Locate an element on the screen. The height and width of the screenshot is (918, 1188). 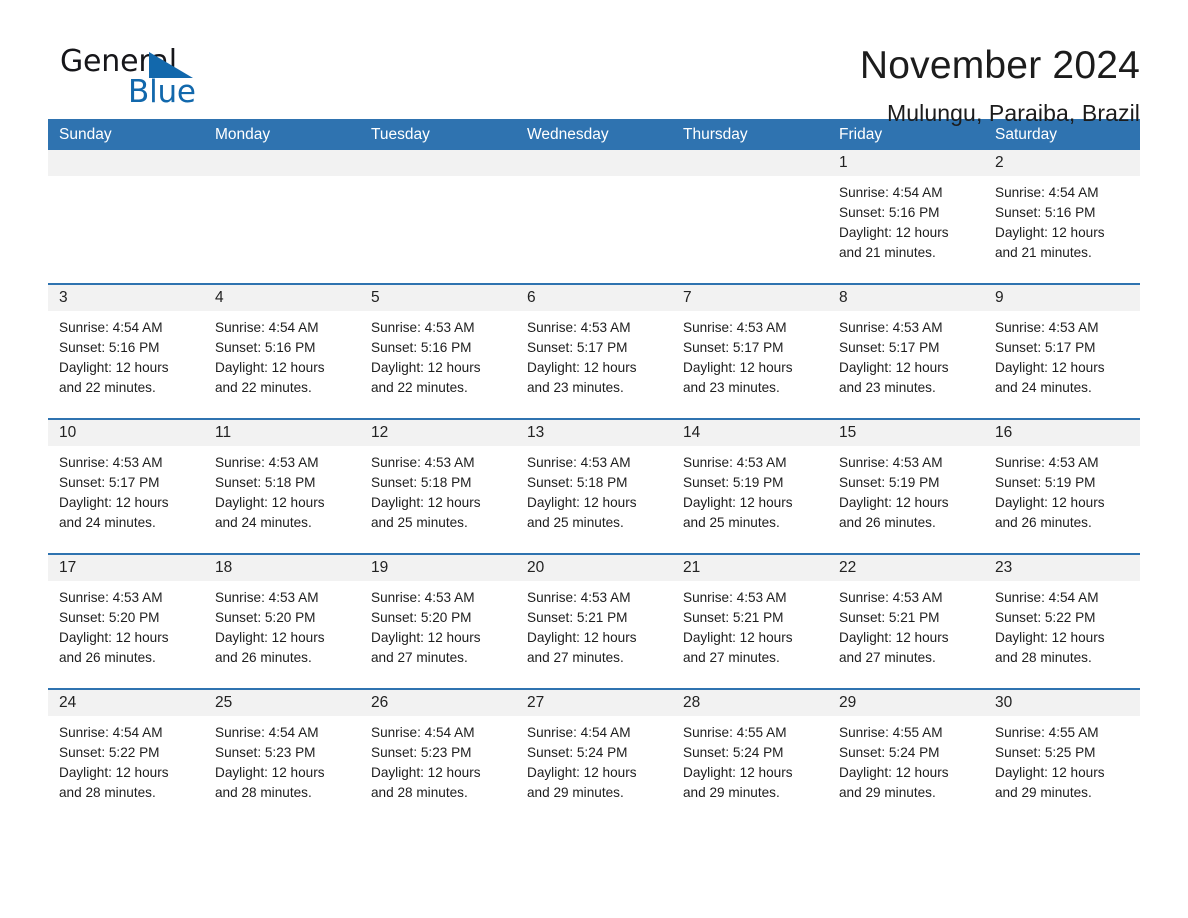
day-sunrise-text: Sunrise: 4:55 AM is located at coordinates (735, 732).